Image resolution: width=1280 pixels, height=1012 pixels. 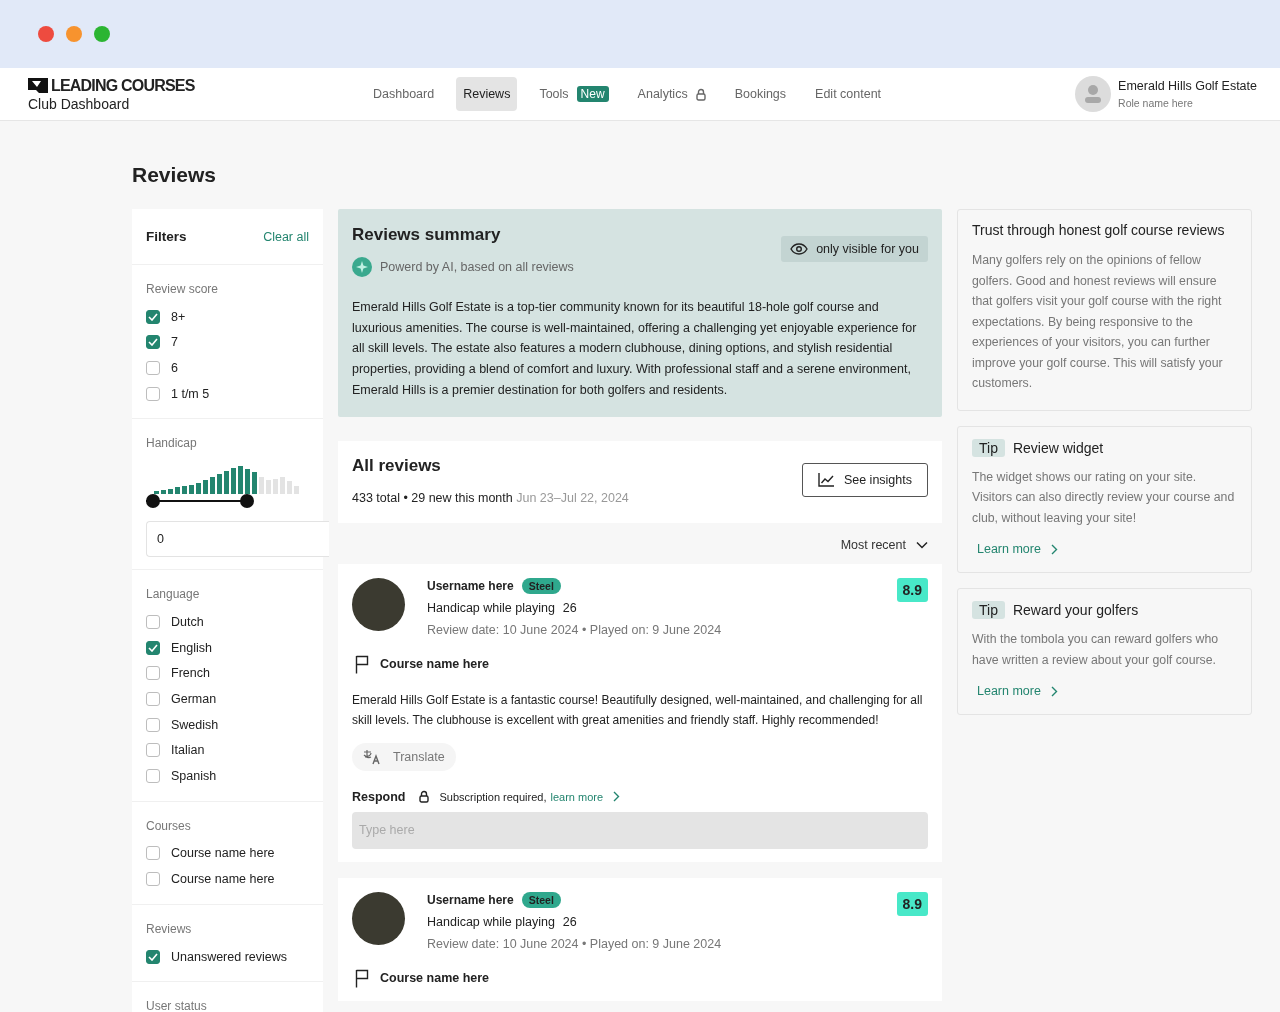 I want to click on tip-text: Many golfers rely on the opinions of fellow golfers. Good and honest reviews will ensure that golfers visit your golf course with the right expectations. By being responsive to the experiences of your visitors, you can further improve your golf course. This will satisfy your customers., so click(x=1098, y=322).